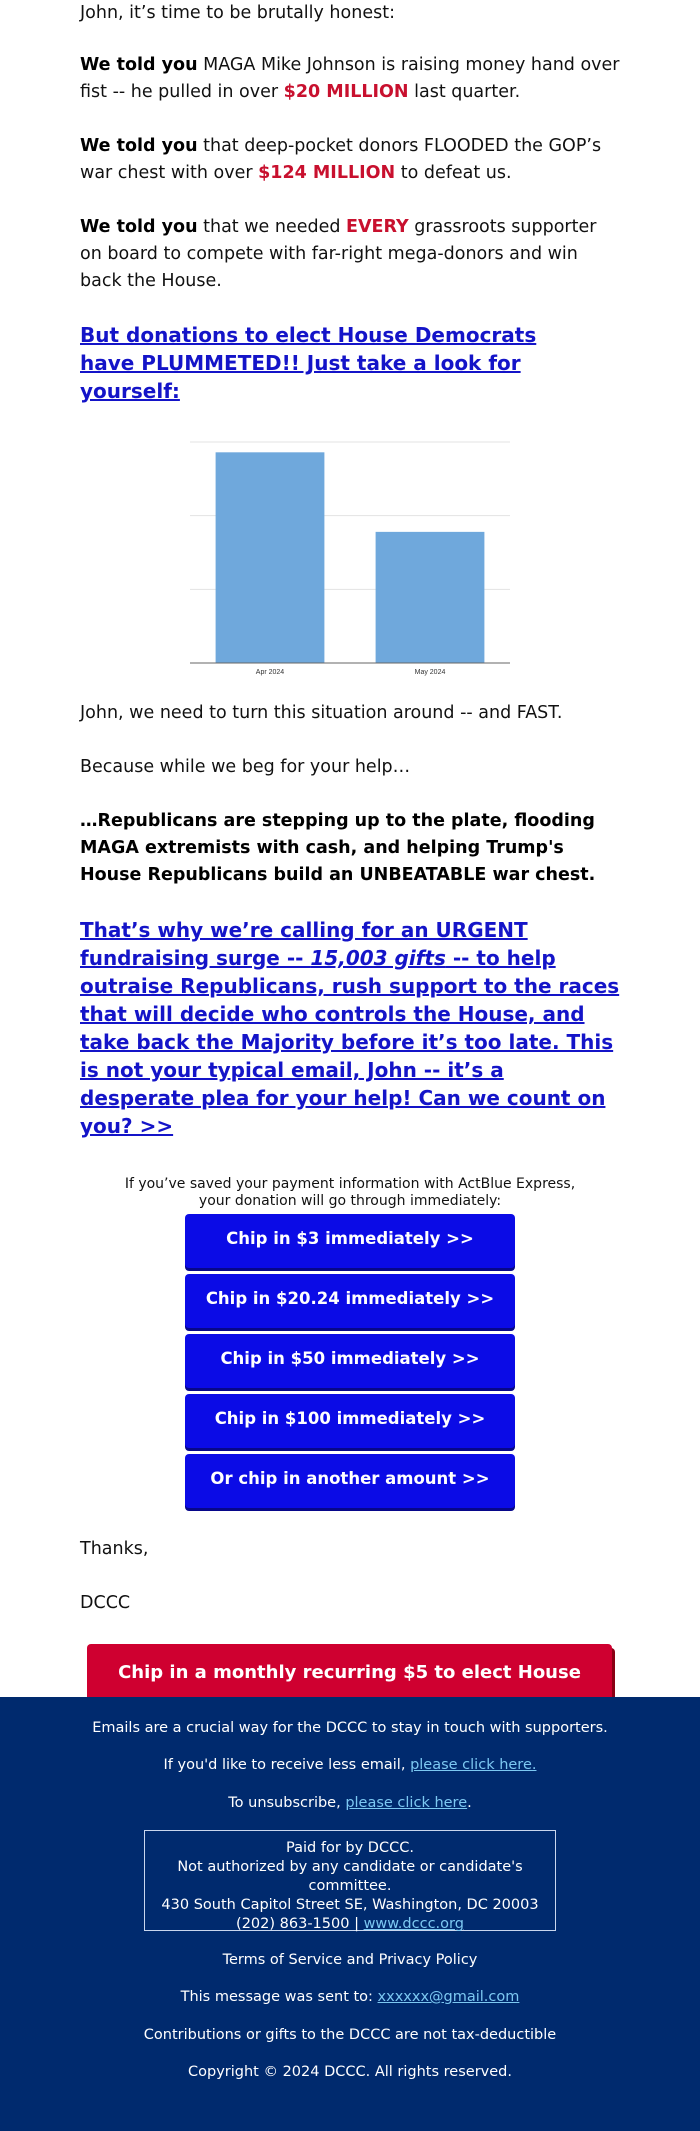  I want to click on bar-chart-svg: Apr 2024 May 2024, so click(350, 558).